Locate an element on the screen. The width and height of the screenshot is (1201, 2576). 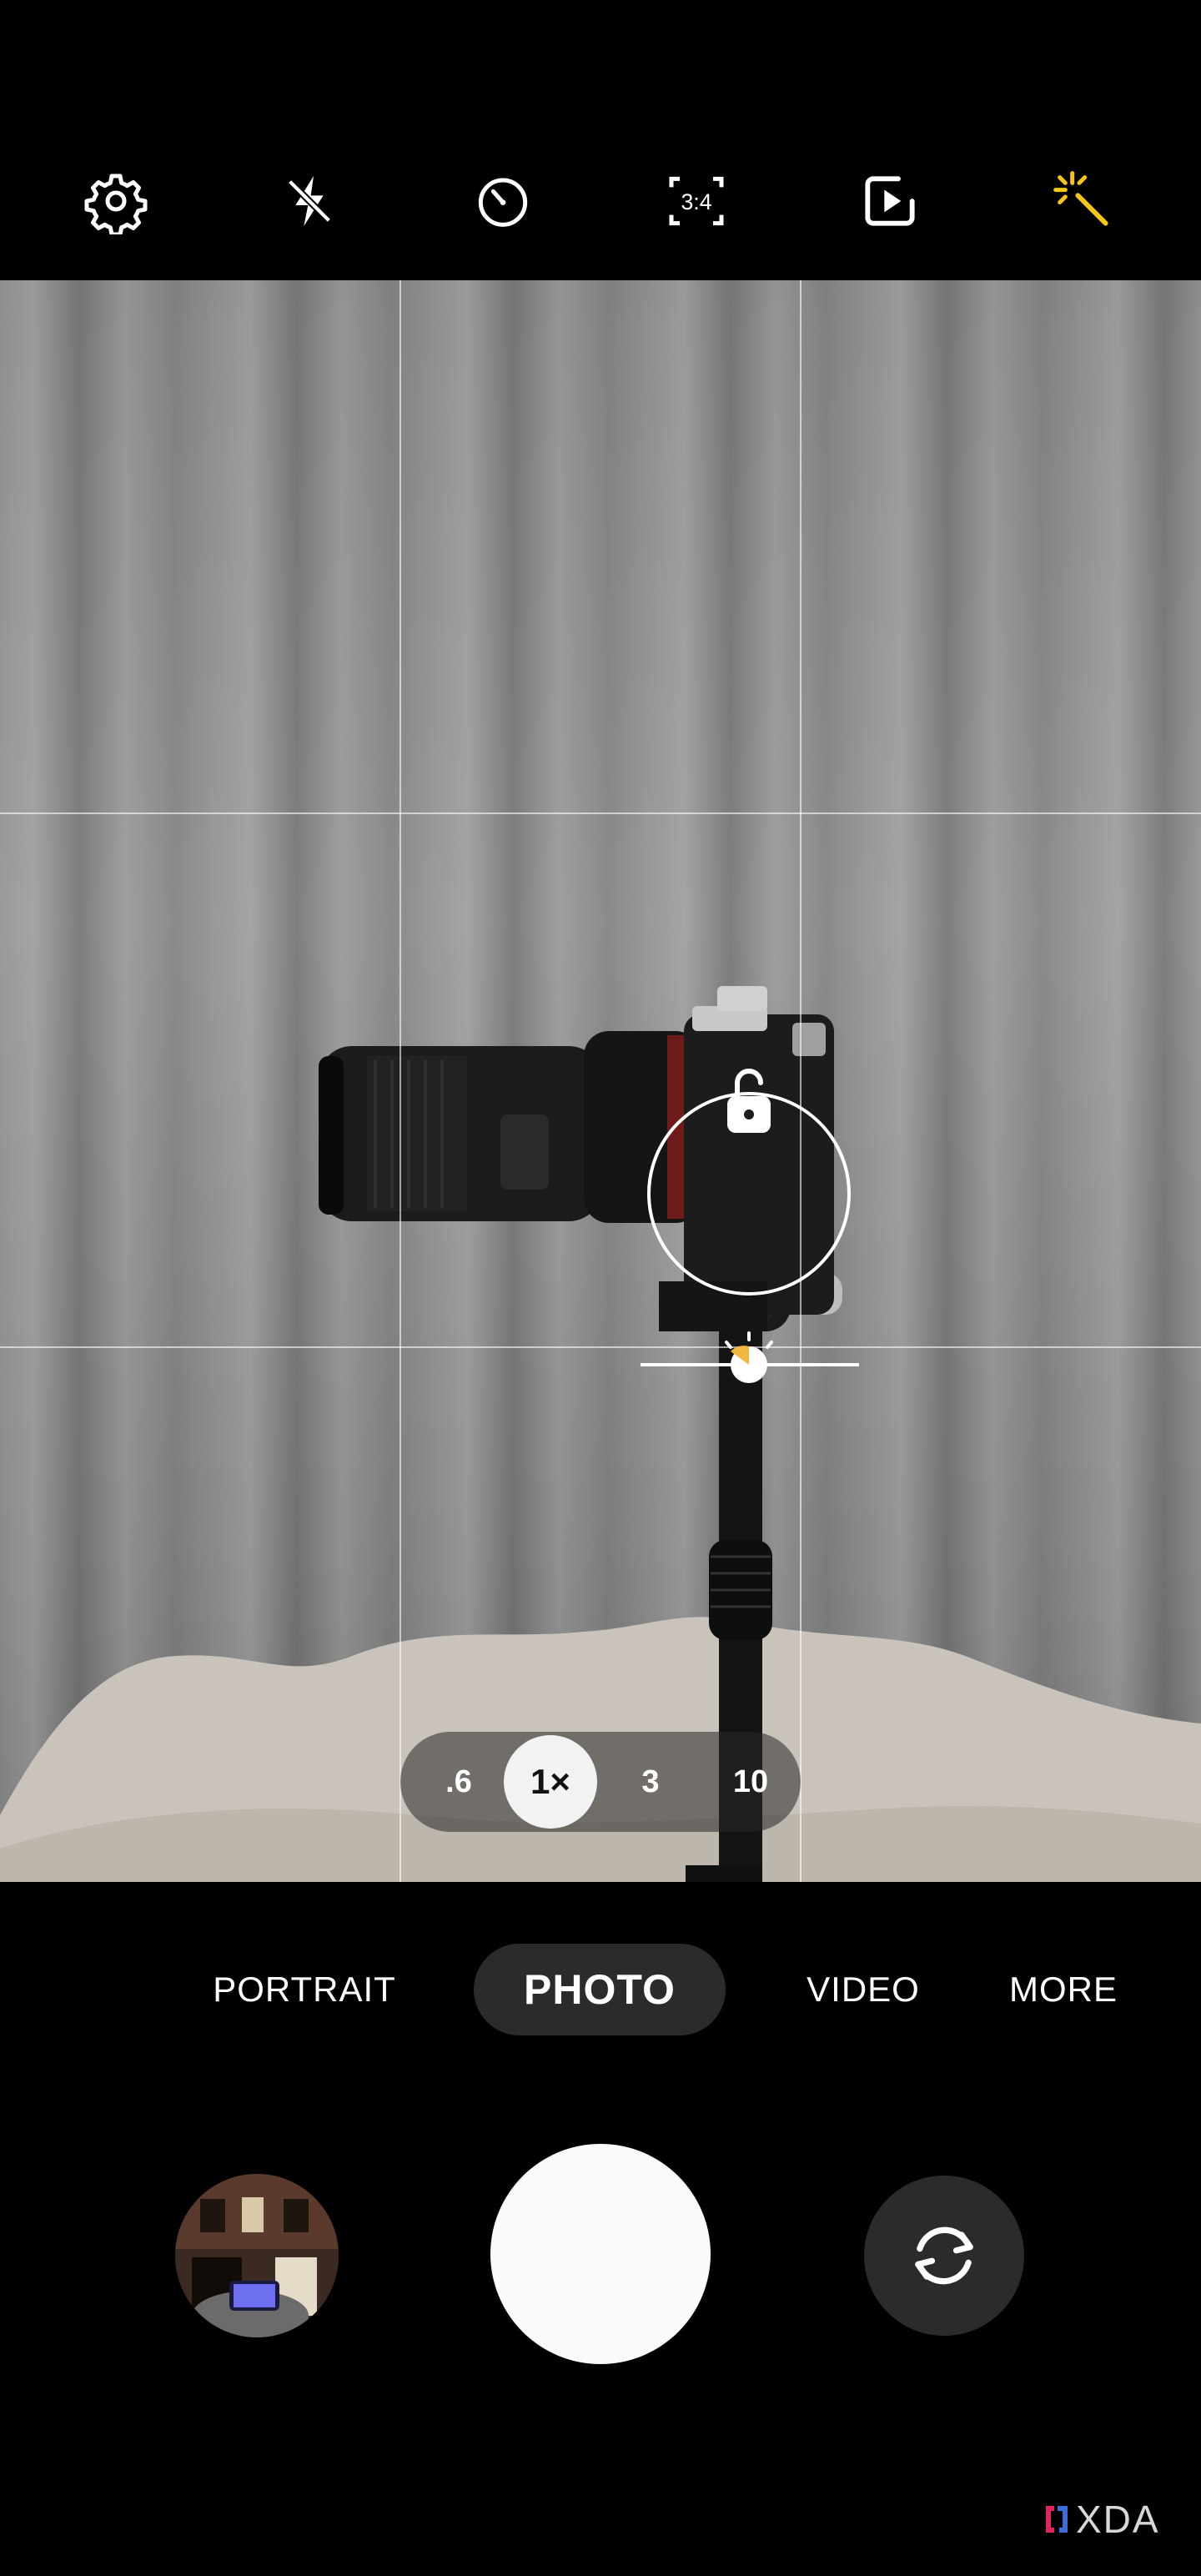
aspect-ratio-label: 3:4 is located at coordinates (696, 201).